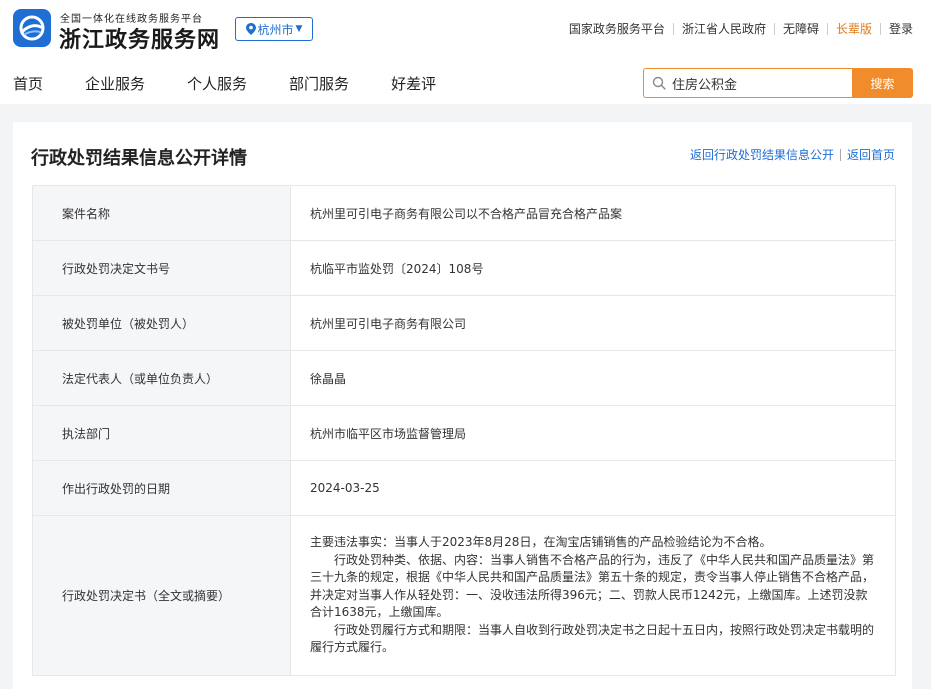  I want to click on link-login: 登录, so click(897, 28).